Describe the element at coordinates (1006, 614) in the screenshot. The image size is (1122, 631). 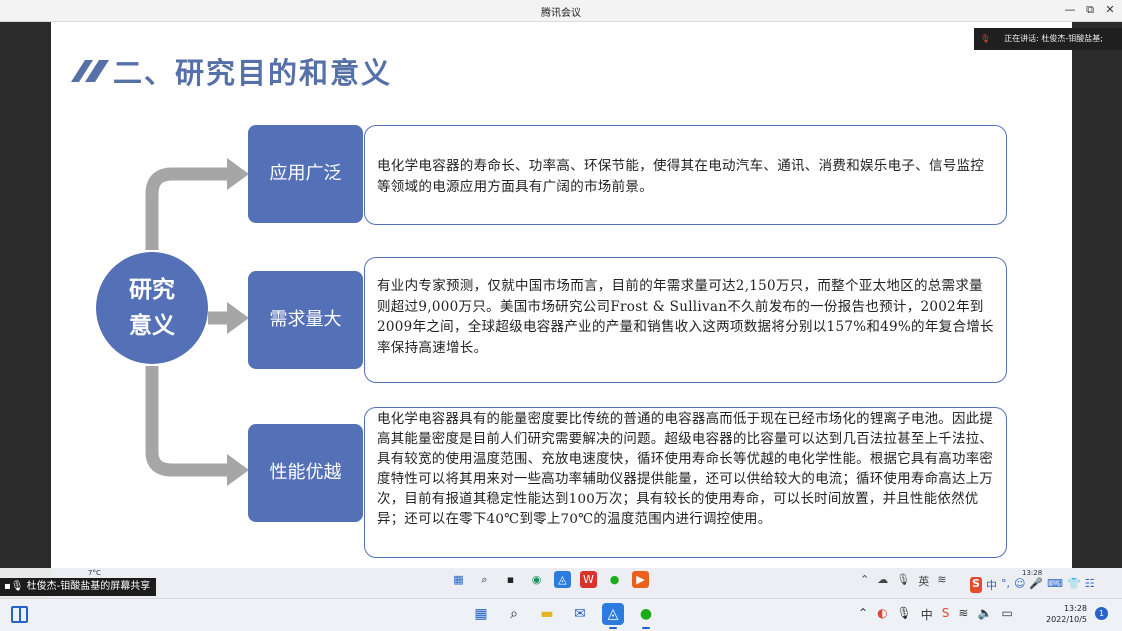
I see `battery-icon: ▭` at that location.